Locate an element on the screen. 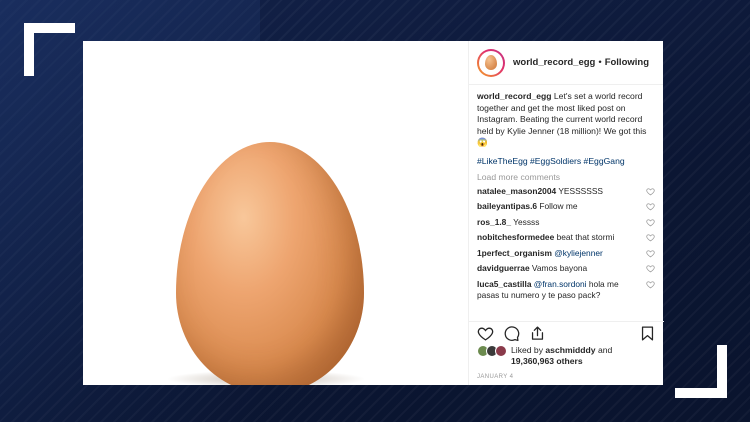 This screenshot has width=750, height=422. comment-row: baileyantipas.6 Follow me is located at coordinates (566, 206).